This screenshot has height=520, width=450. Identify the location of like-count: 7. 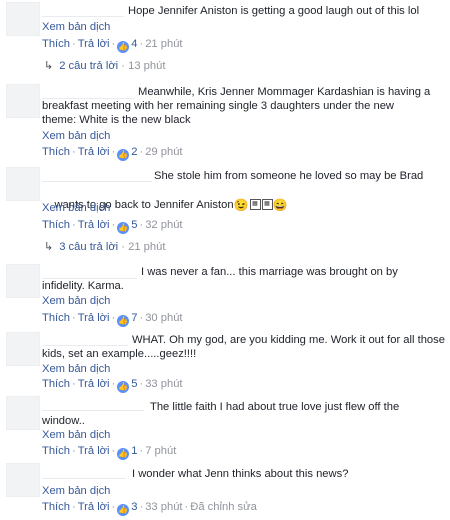
(134, 318).